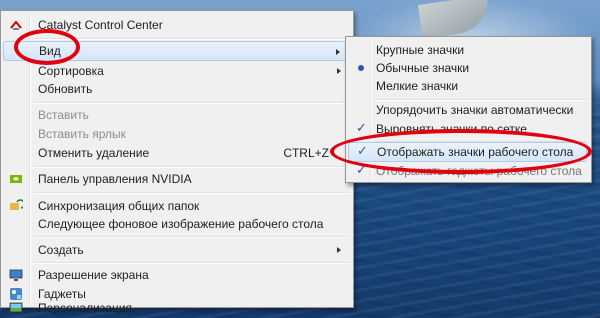 Image resolution: width=600 pixels, height=318 pixels. I want to click on annotation-oval-show-icons, so click(461, 151).